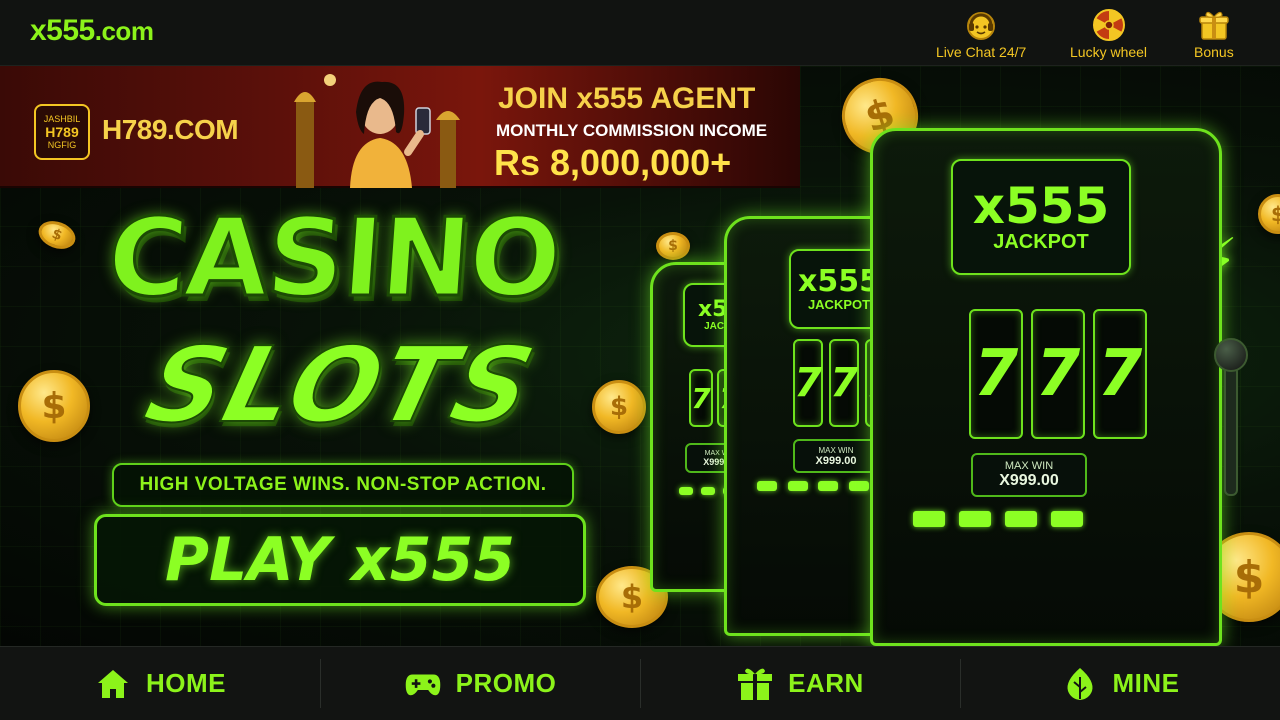 The width and height of the screenshot is (1280, 720). What do you see at coordinates (1231, 431) in the screenshot?
I see `slot-lever` at bounding box center [1231, 431].